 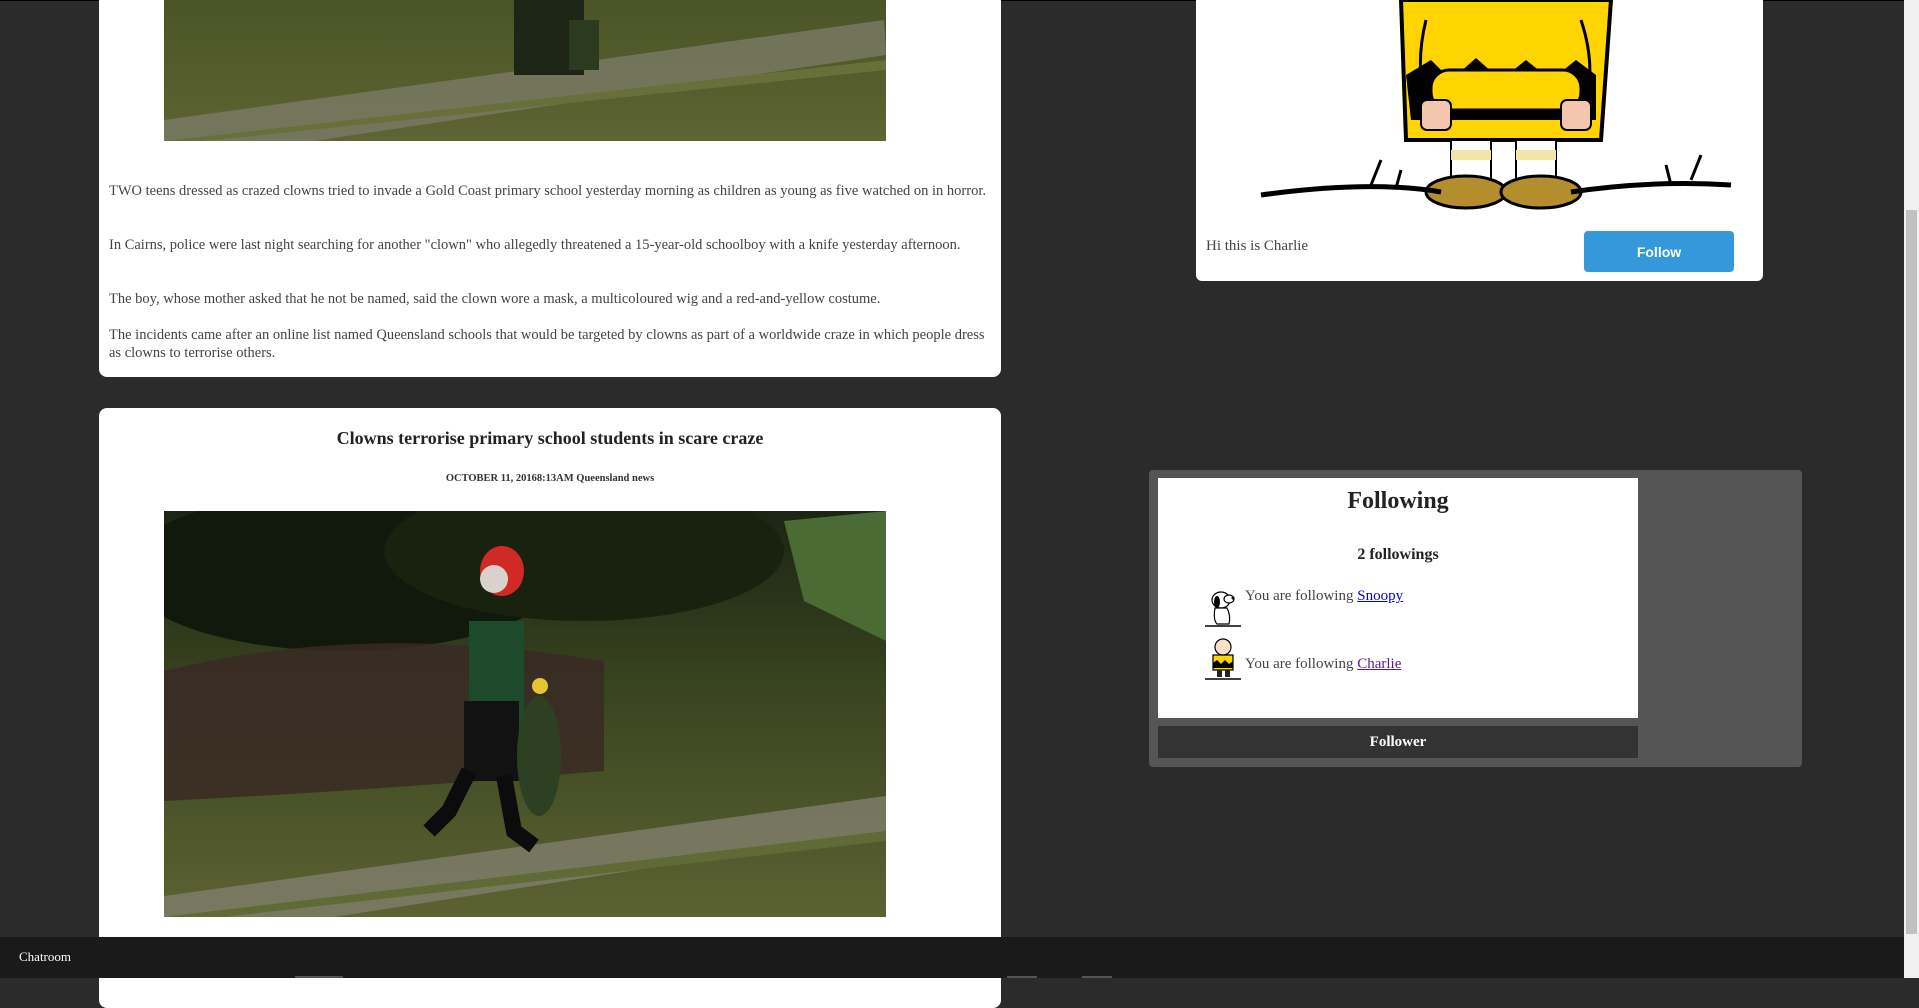 I want to click on following-count: 2 followings, so click(x=1398, y=554).